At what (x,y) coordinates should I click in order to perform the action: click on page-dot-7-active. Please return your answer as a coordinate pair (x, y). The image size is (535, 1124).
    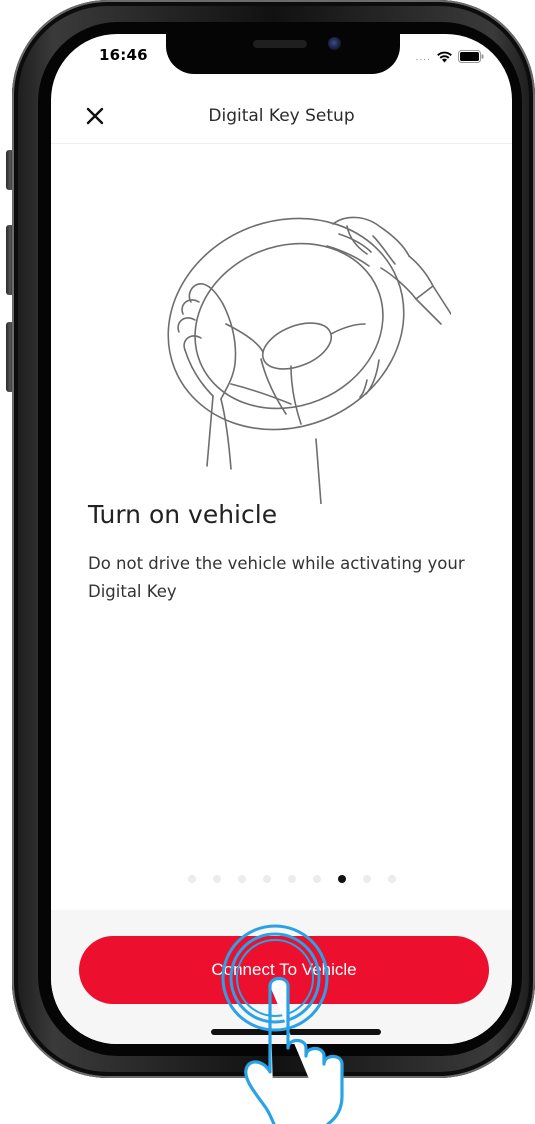
    Looking at the image, I should click on (342, 879).